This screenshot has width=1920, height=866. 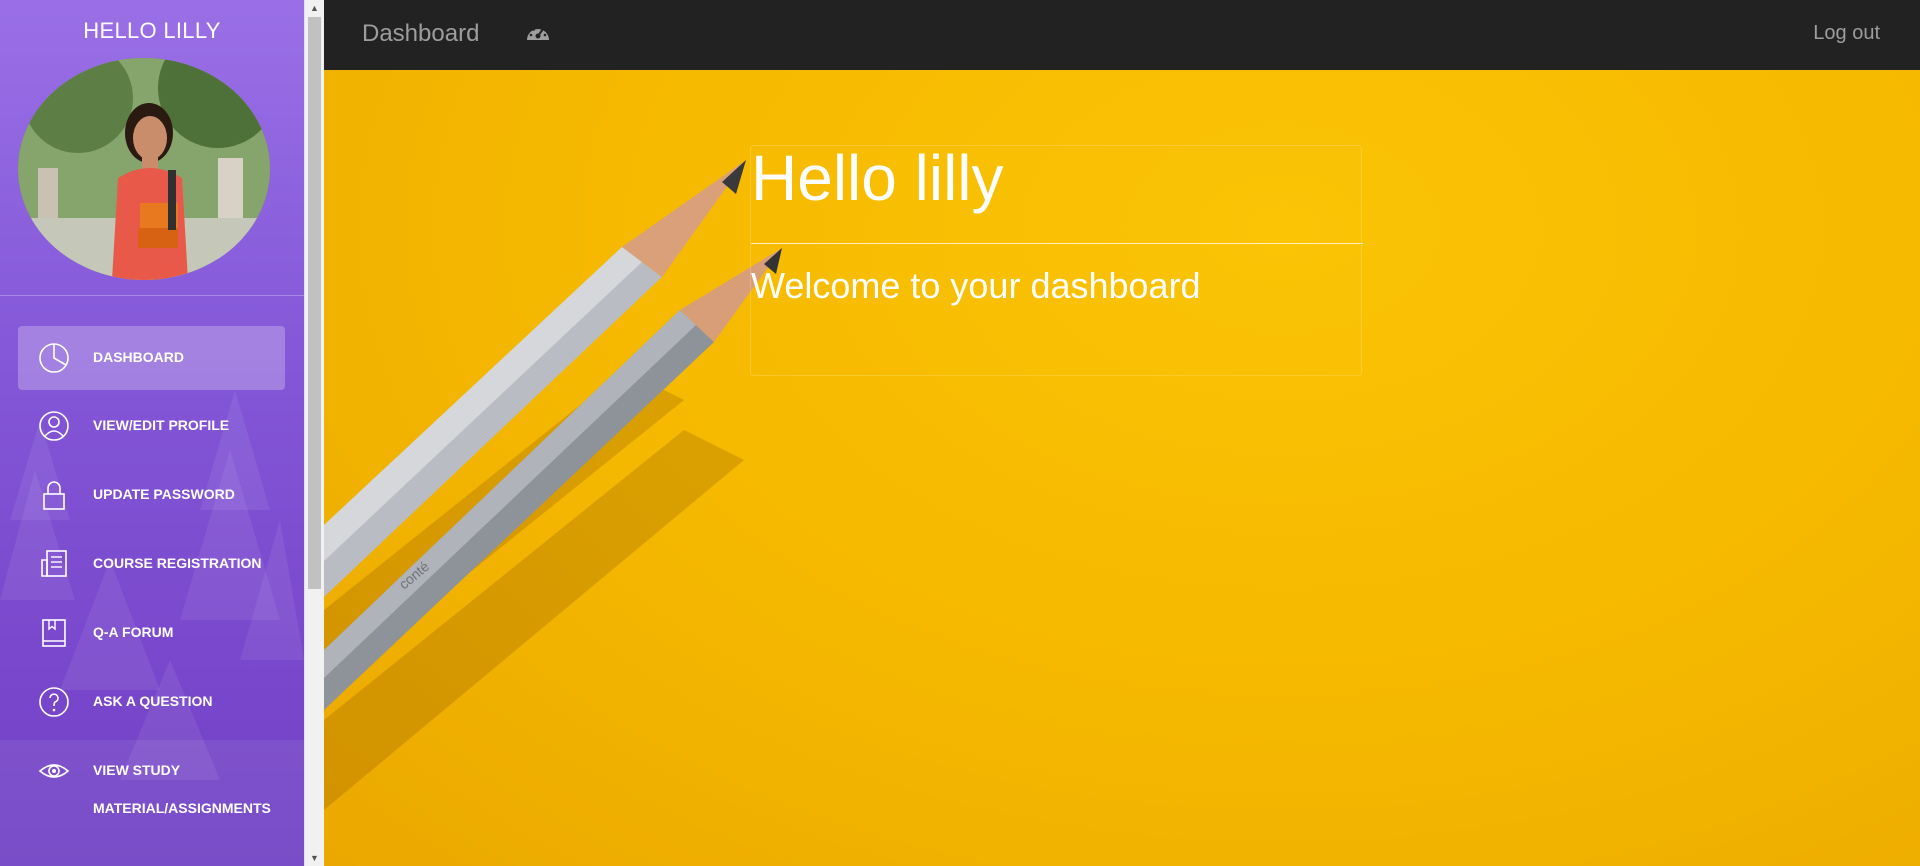 What do you see at coordinates (54, 771) in the screenshot?
I see `eye-icon` at bounding box center [54, 771].